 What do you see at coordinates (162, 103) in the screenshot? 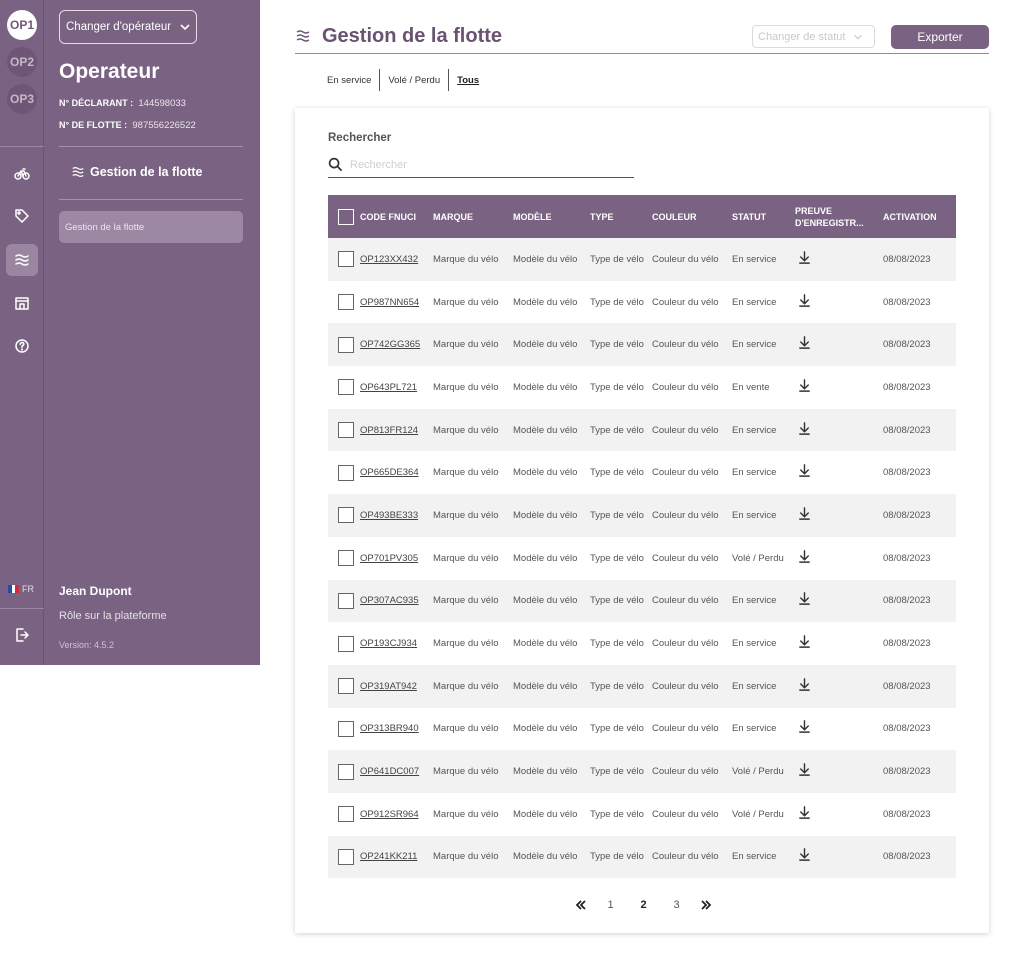
I see `declarant-value: 144598033` at bounding box center [162, 103].